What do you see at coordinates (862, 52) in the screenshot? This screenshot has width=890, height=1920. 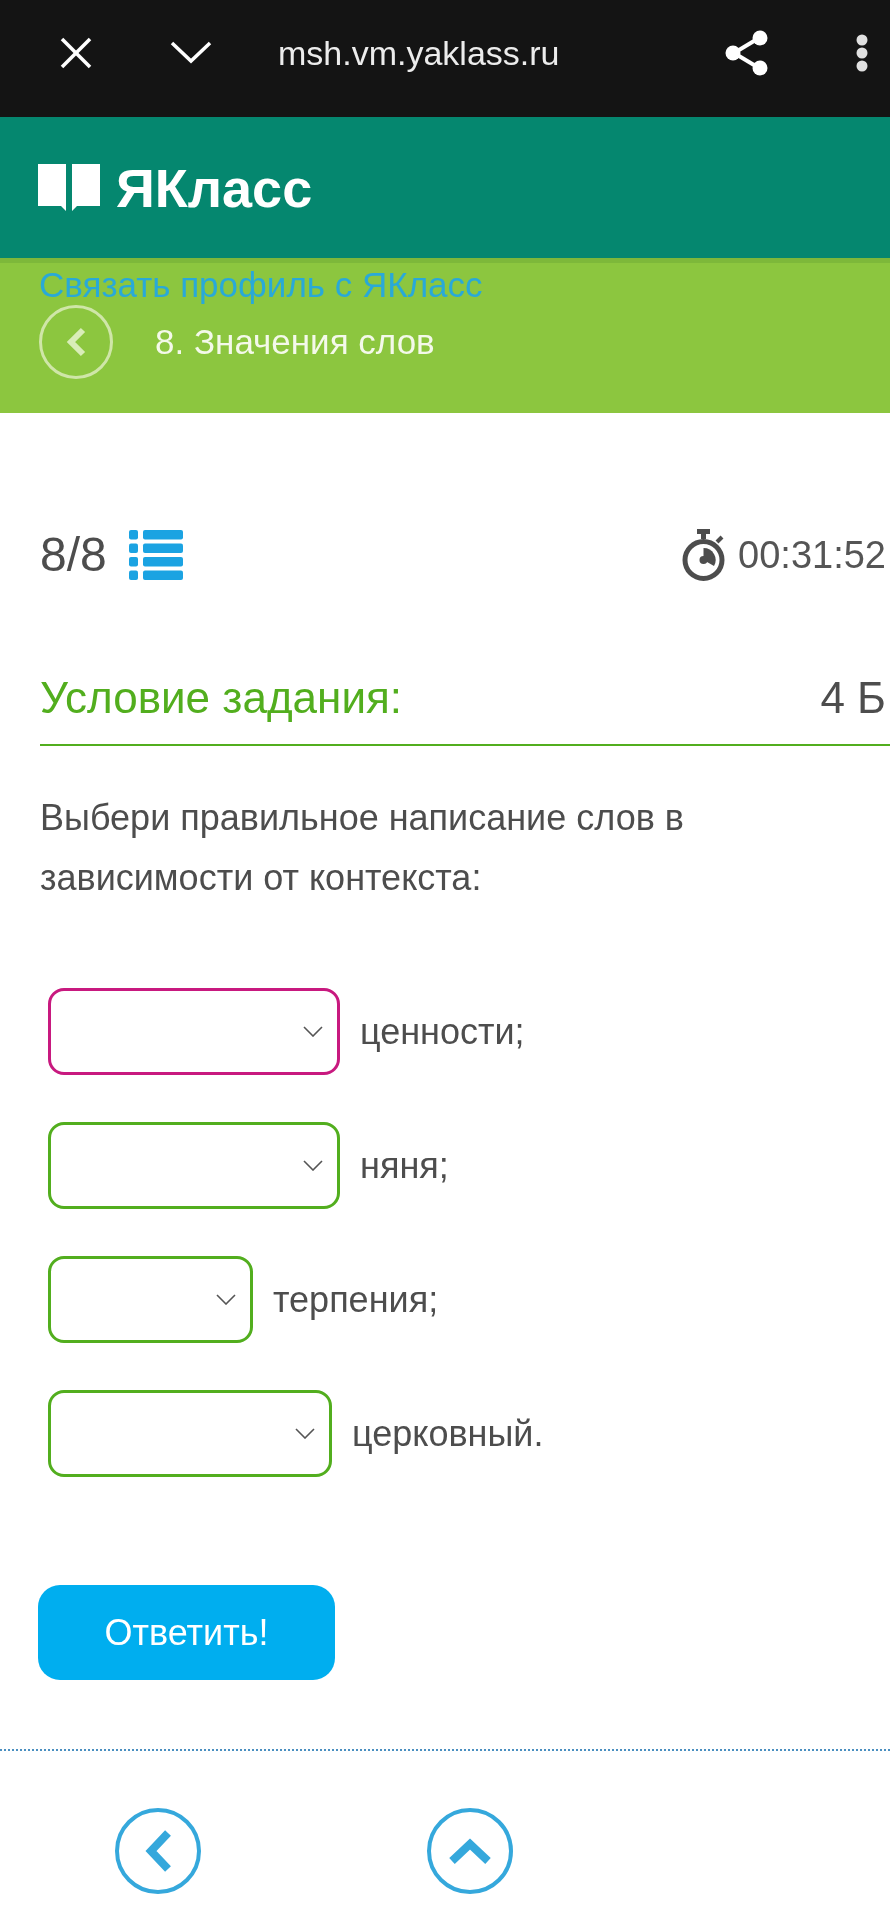 I see `more-menu-icon` at bounding box center [862, 52].